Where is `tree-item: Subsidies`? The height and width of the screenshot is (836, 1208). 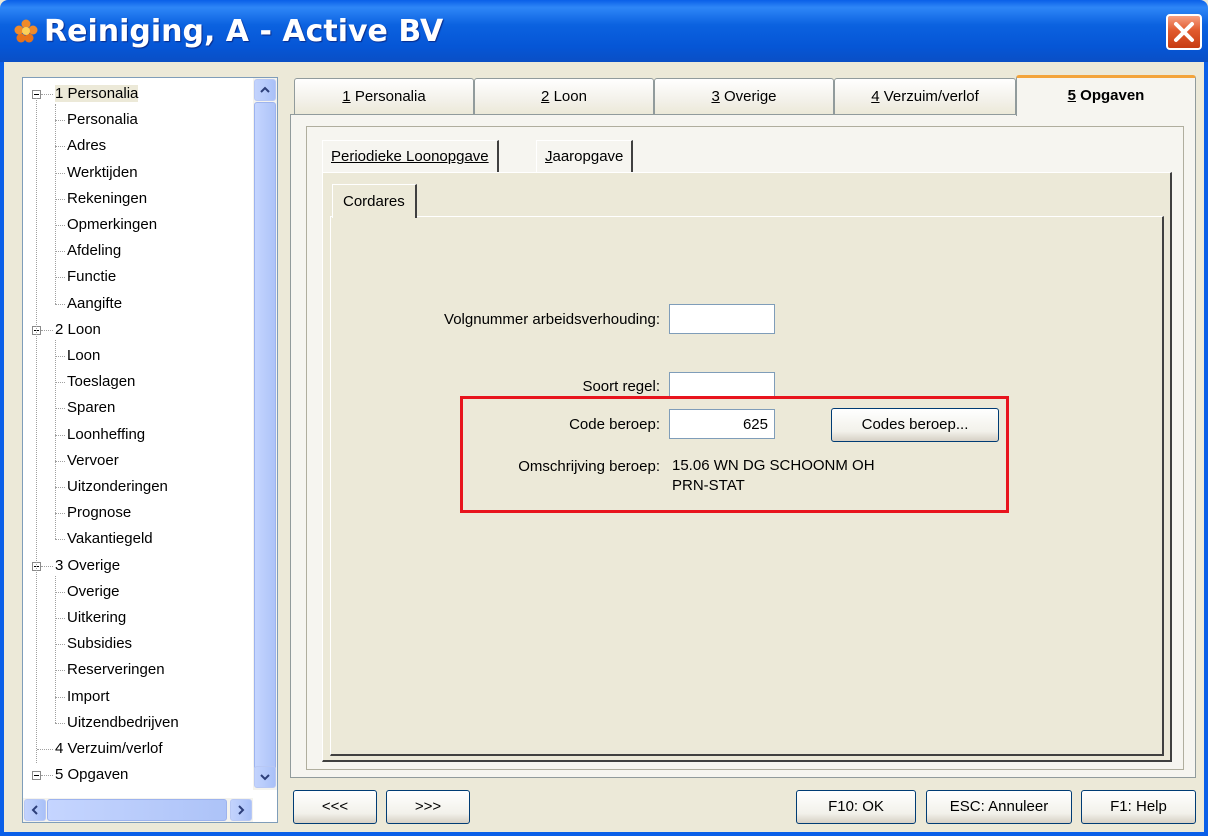 tree-item: Subsidies is located at coordinates (99, 644).